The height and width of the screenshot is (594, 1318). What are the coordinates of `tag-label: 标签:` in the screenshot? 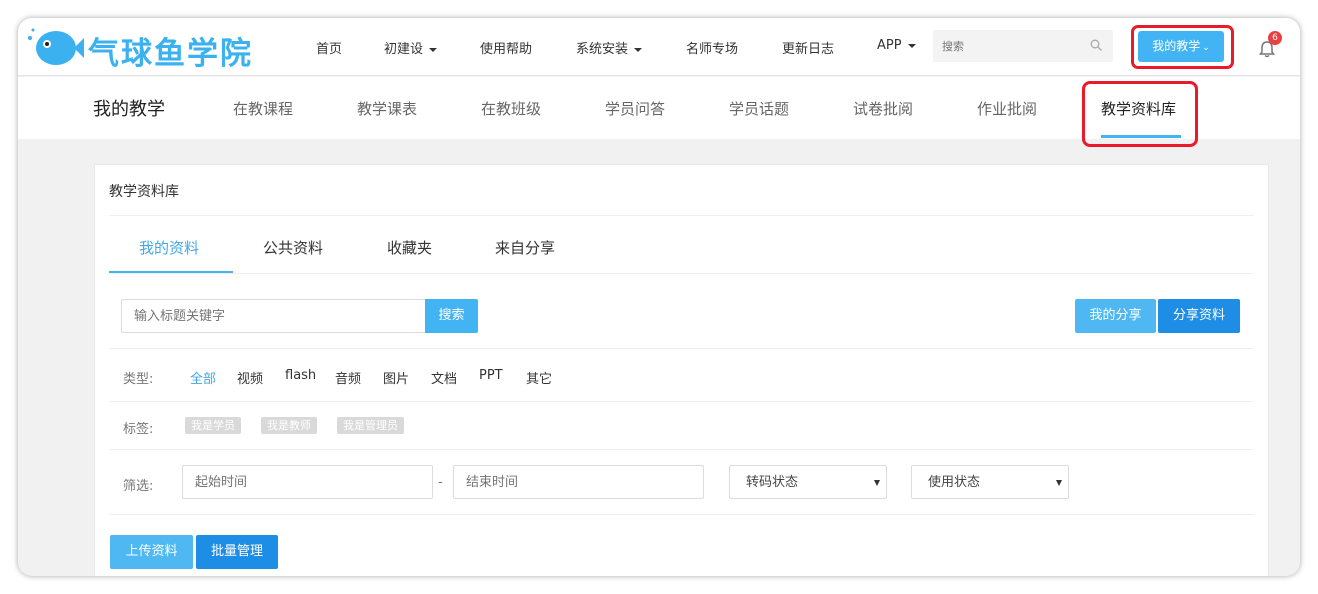 It's located at (138, 429).